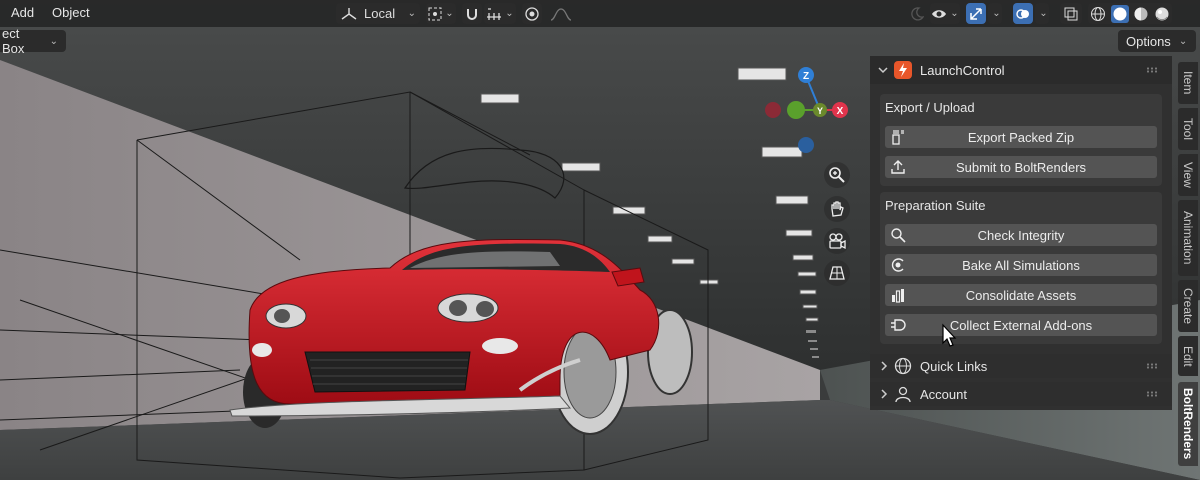 The width and height of the screenshot is (1200, 480). I want to click on overlays-dropdown: ⌄, so click(1042, 13).